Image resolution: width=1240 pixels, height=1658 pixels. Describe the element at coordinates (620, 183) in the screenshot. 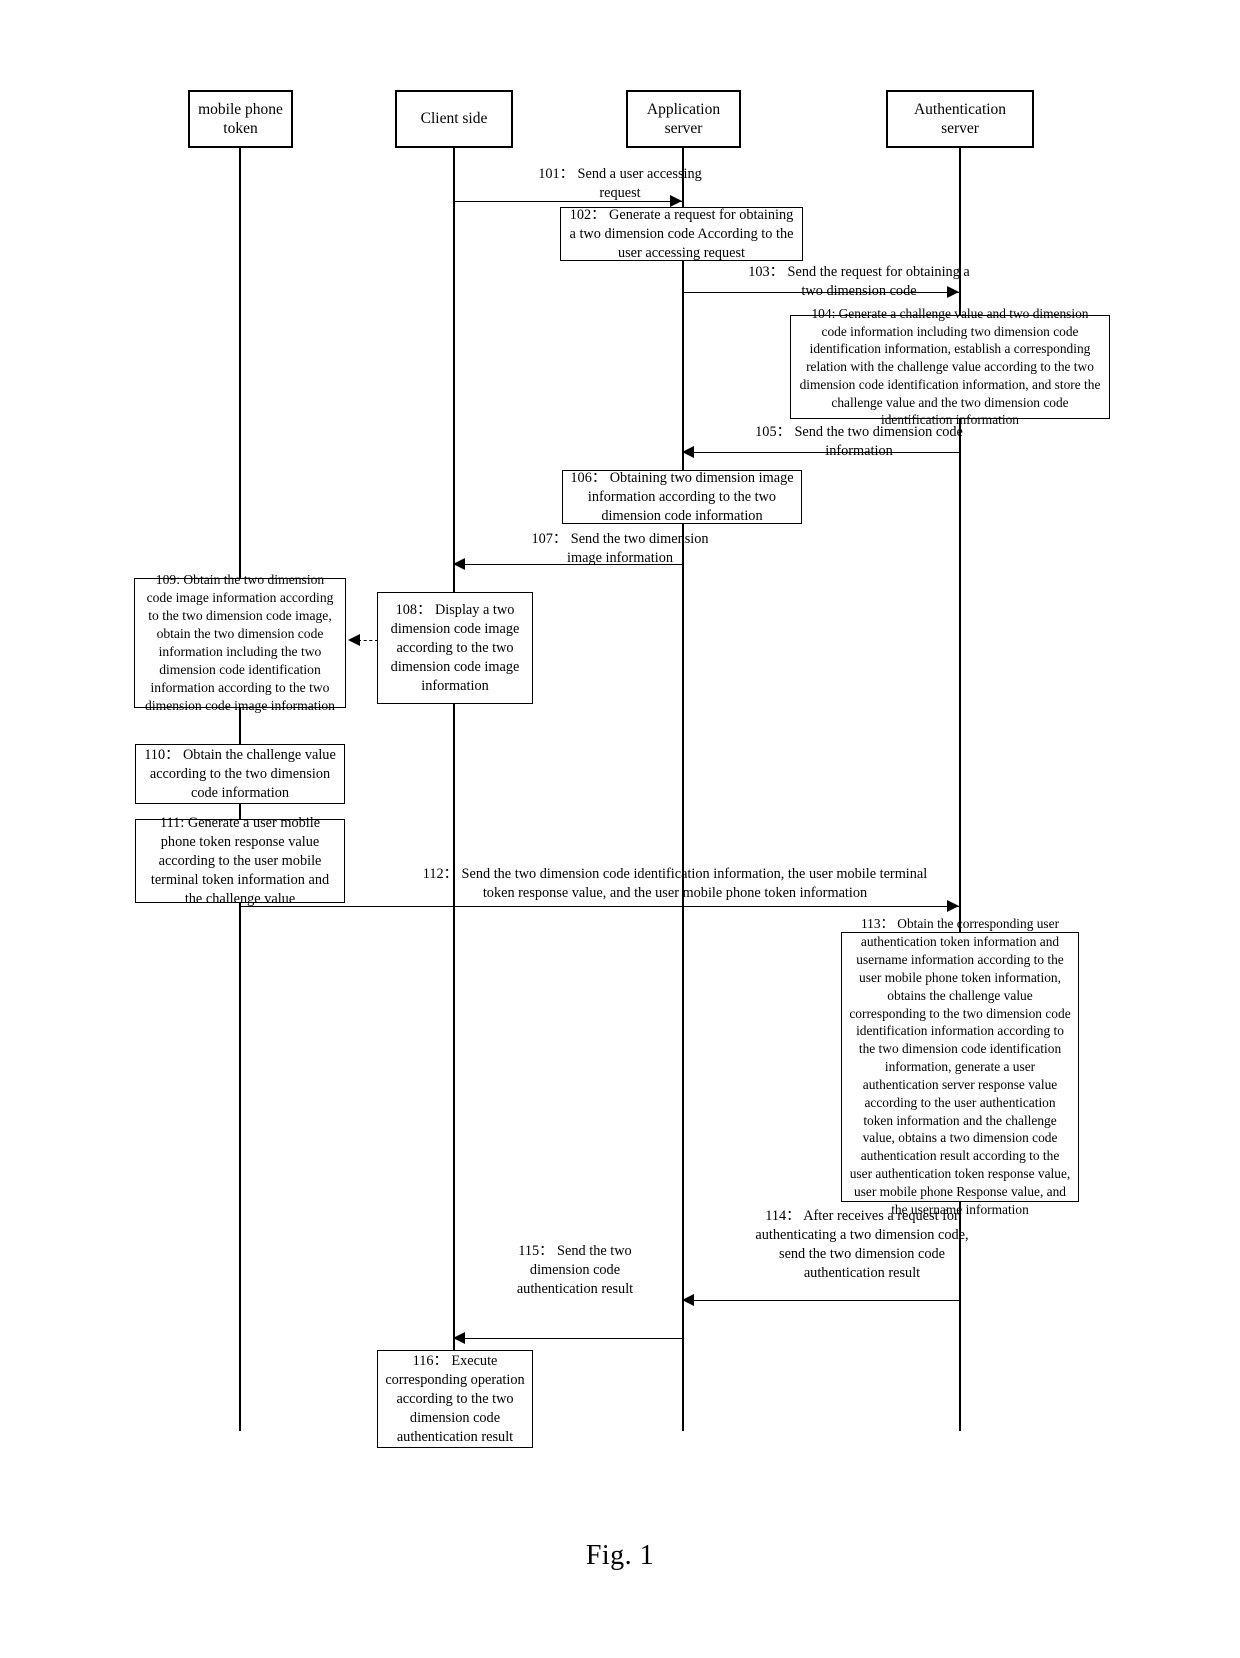

I see `message-label-101: 101： Send a user accessing request` at that location.